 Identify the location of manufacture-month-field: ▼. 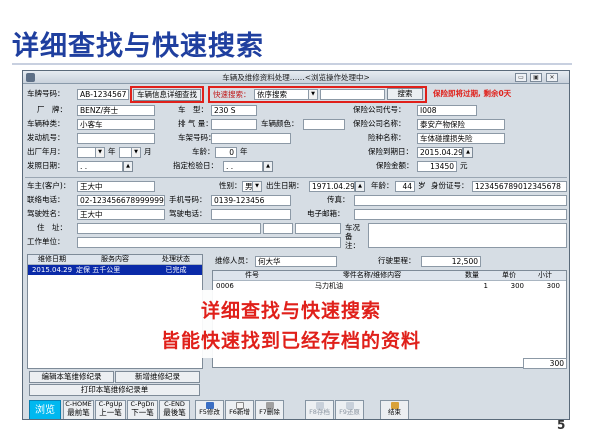
(130, 152).